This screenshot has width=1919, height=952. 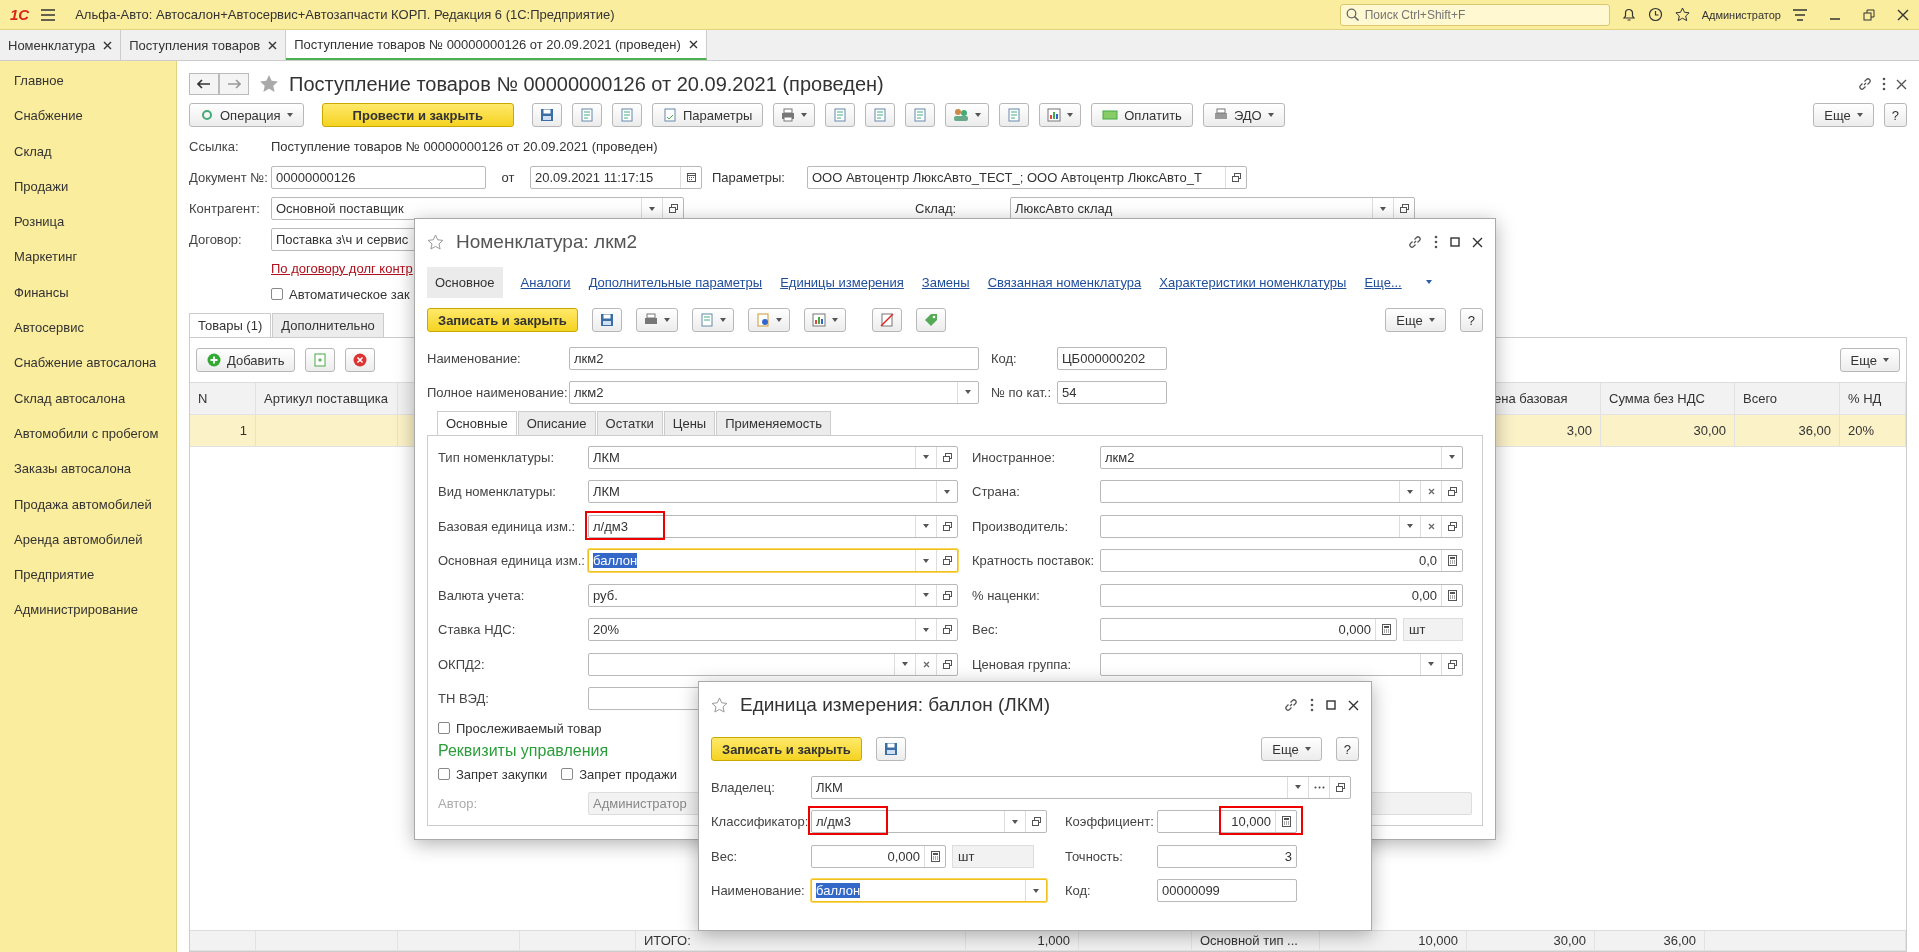 What do you see at coordinates (1112, 358) in the screenshot?
I see `input-field: ЦБ000000202` at bounding box center [1112, 358].